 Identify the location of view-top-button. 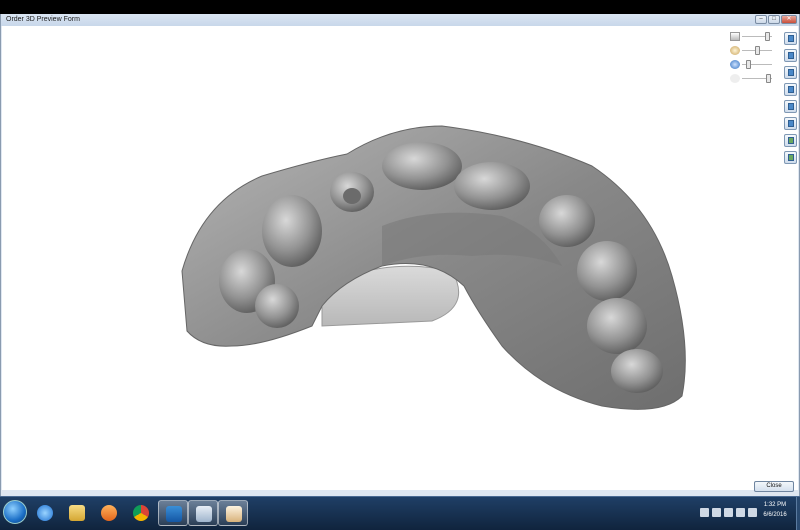
(790, 106).